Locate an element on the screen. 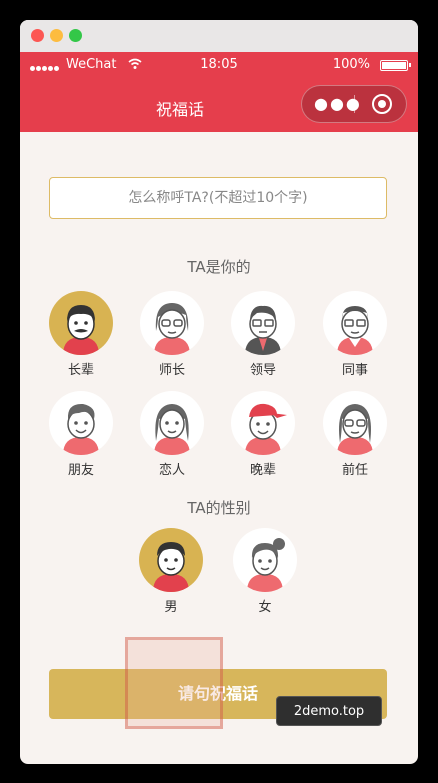 The height and width of the screenshot is (783, 438). leader-avatar-icon is located at coordinates (263, 323).